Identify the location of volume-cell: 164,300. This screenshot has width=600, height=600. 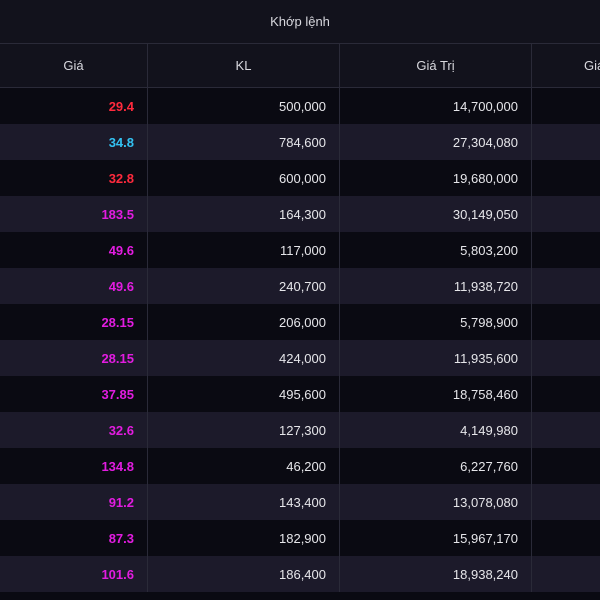
(244, 214).